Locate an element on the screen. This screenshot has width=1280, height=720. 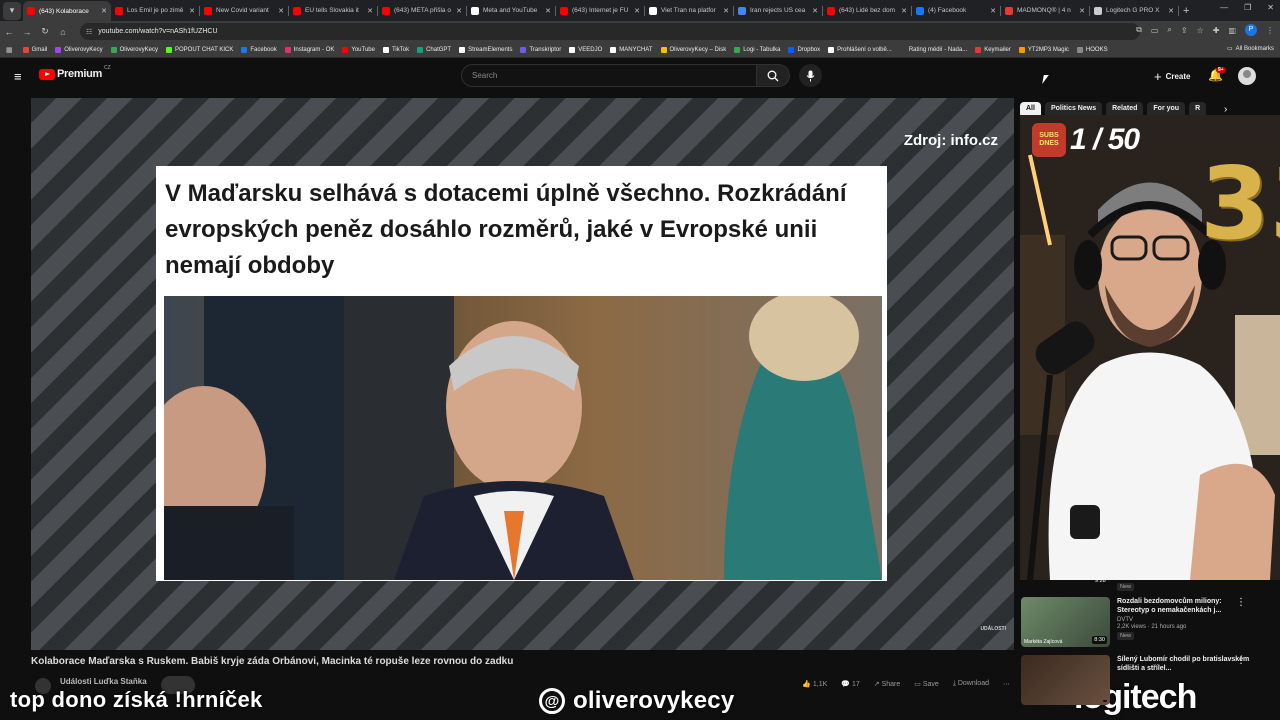
reload-icon: ↻ is located at coordinates (45, 31).